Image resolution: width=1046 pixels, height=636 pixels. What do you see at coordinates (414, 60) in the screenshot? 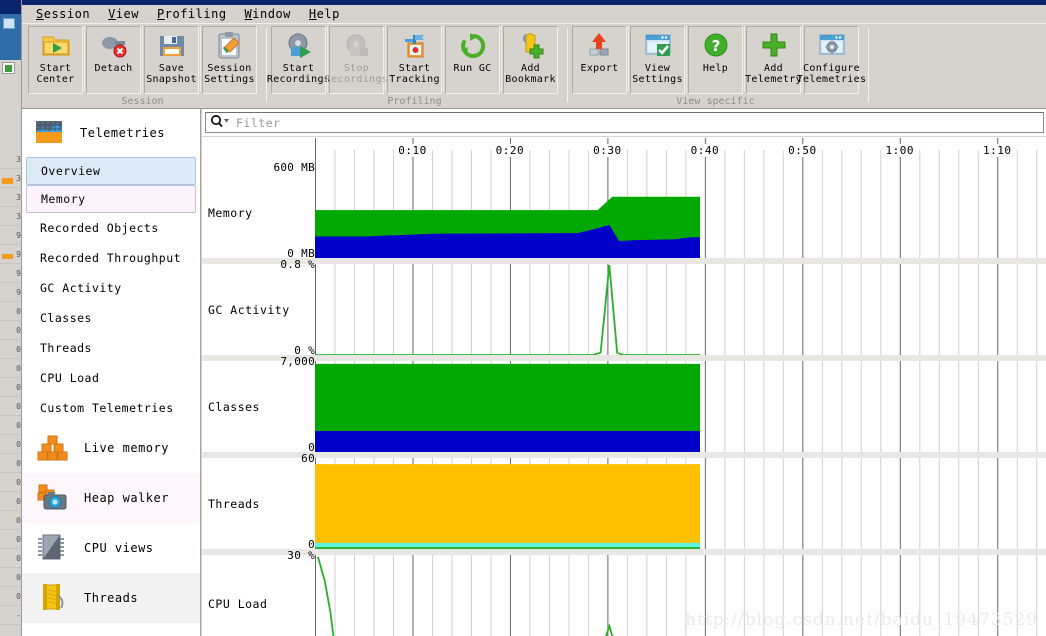
I see `toolbar-button-start-tracking: Start Tracking` at bounding box center [414, 60].